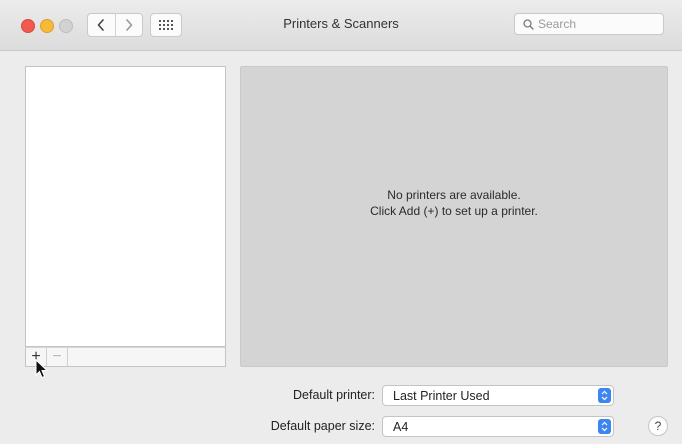 The height and width of the screenshot is (444, 682). What do you see at coordinates (401, 426) in the screenshot?
I see `default-paper-size-value: A4` at bounding box center [401, 426].